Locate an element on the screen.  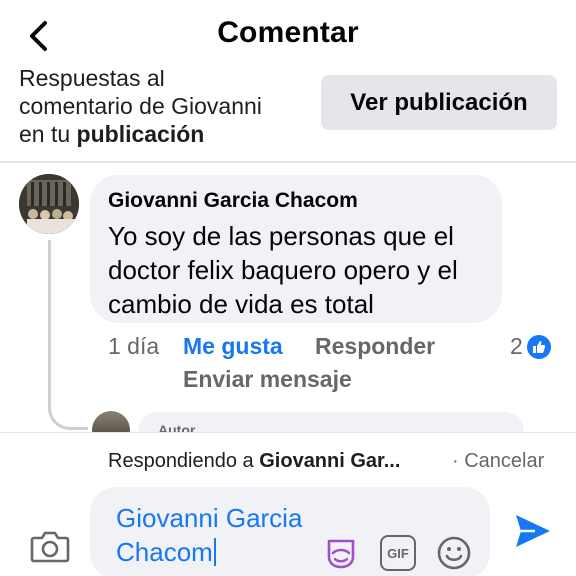
context-line-3: en tu publicación is located at coordinates (169, 134).